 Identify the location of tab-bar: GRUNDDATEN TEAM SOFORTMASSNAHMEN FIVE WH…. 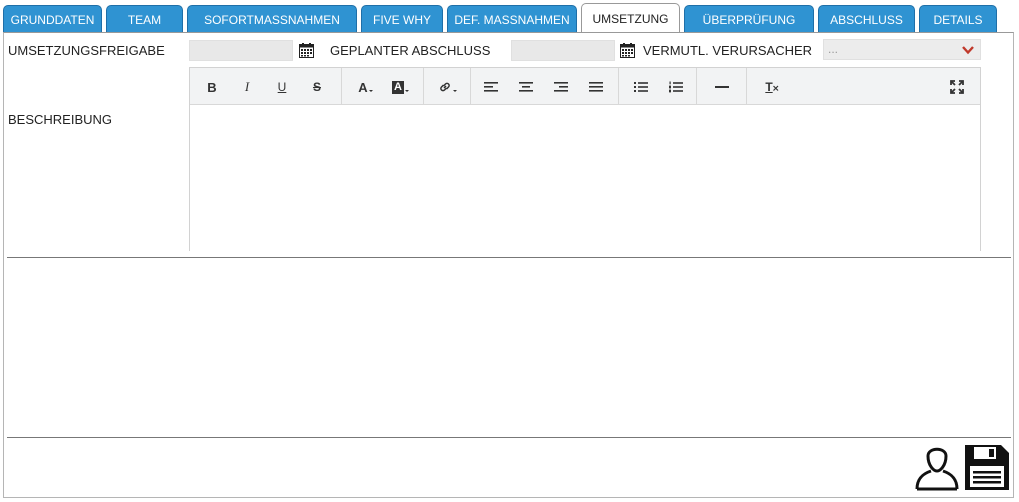
(502, 18).